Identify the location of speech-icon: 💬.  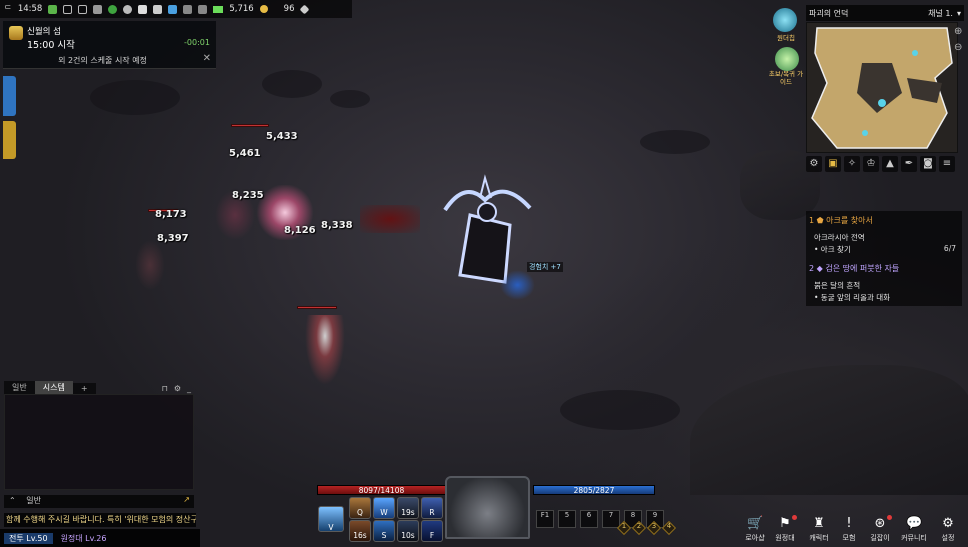
(914, 523).